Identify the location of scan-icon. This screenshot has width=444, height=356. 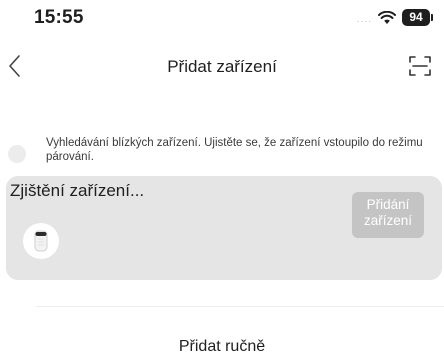
(420, 66).